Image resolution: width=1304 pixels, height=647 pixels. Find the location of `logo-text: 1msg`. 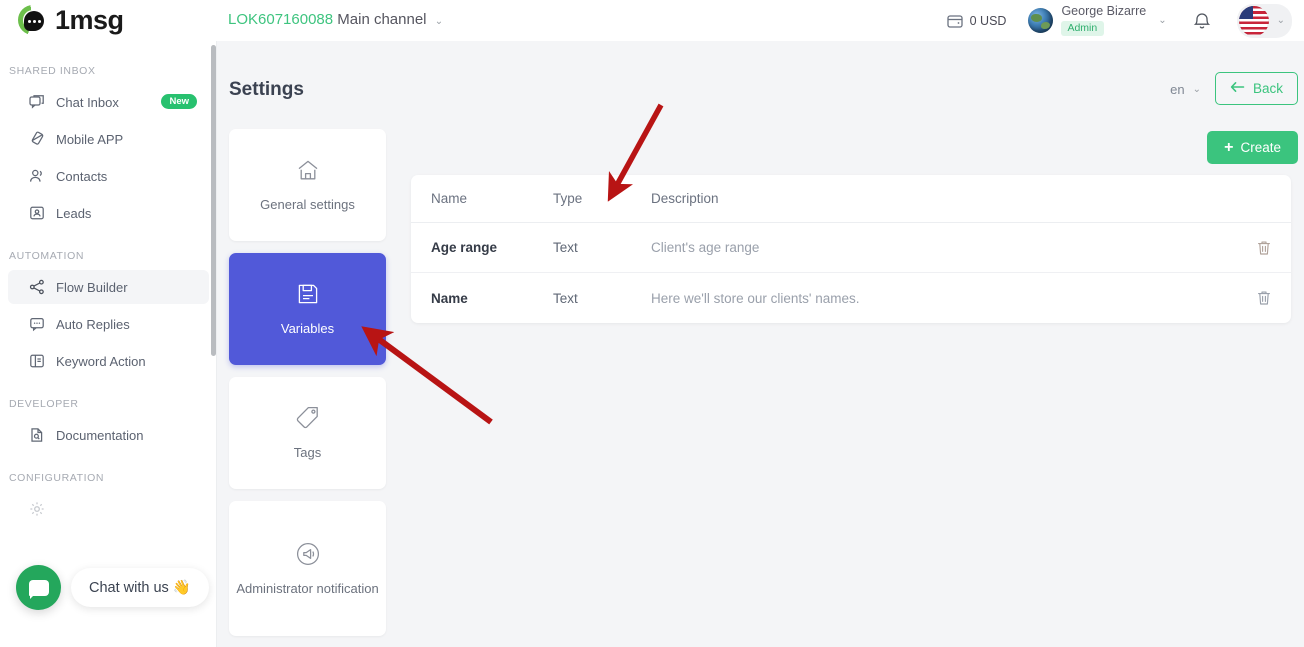

logo-text: 1msg is located at coordinates (89, 19).